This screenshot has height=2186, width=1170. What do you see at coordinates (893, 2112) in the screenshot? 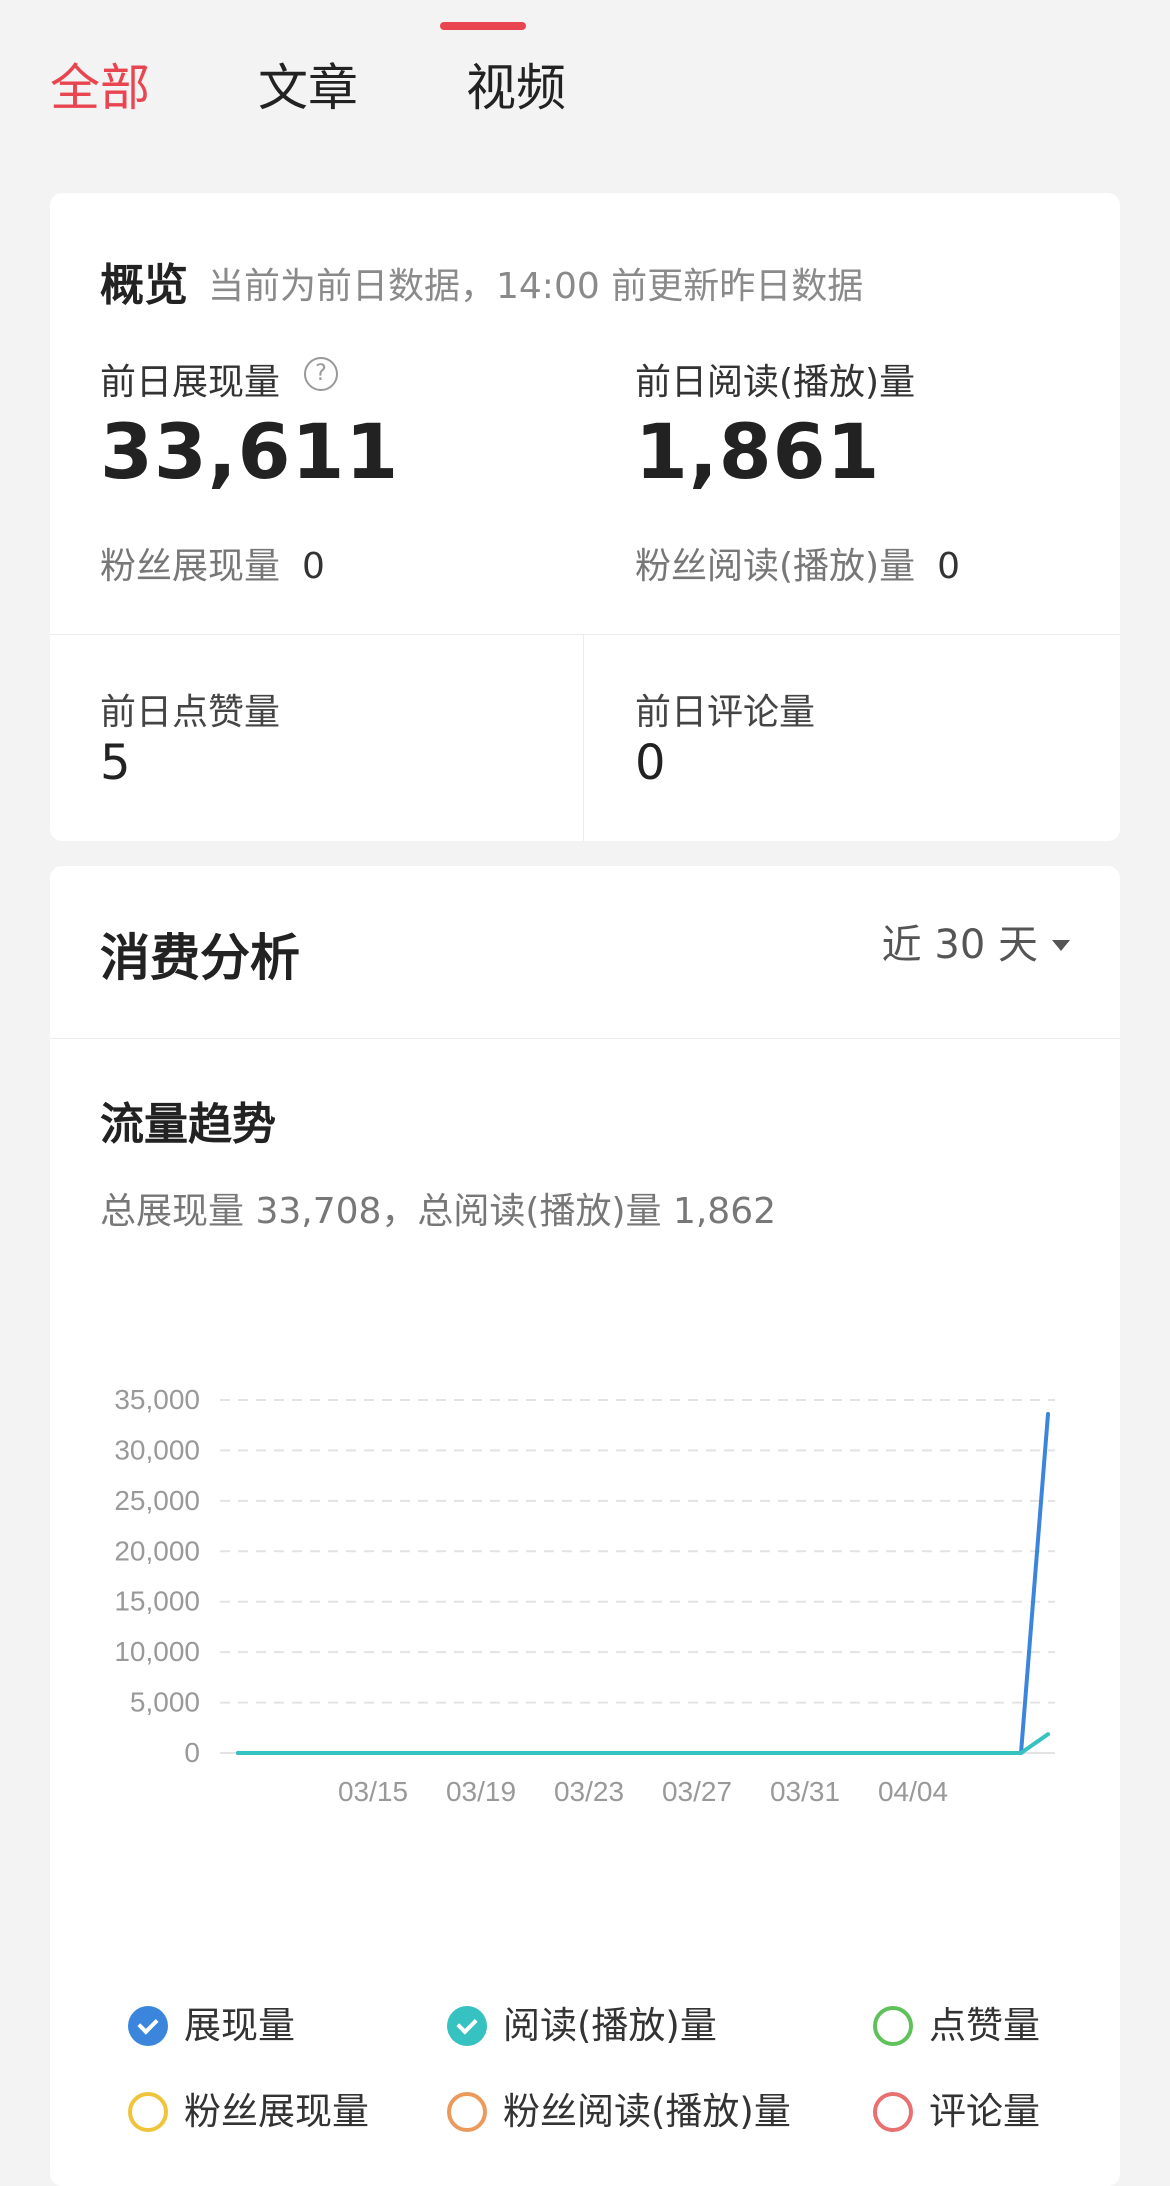
I see `legend-comments-checkbox` at bounding box center [893, 2112].